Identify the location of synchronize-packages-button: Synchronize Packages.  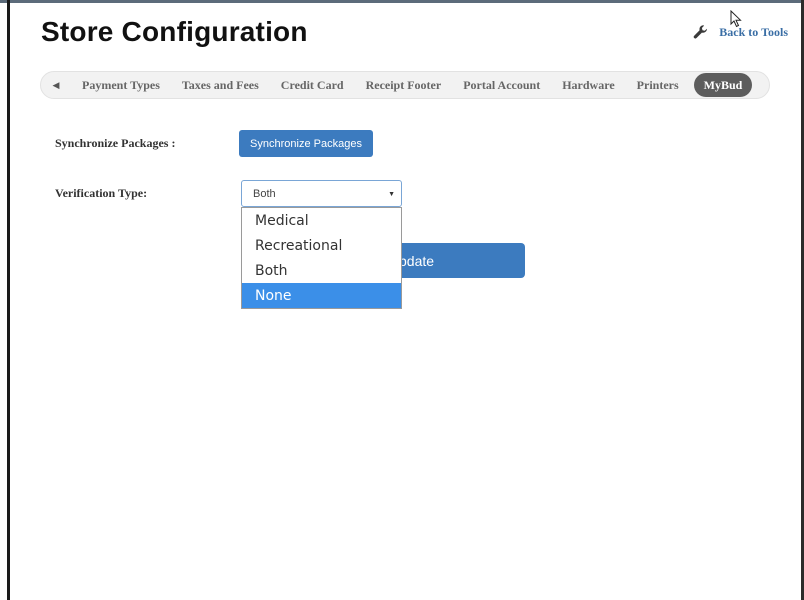
(306, 143).